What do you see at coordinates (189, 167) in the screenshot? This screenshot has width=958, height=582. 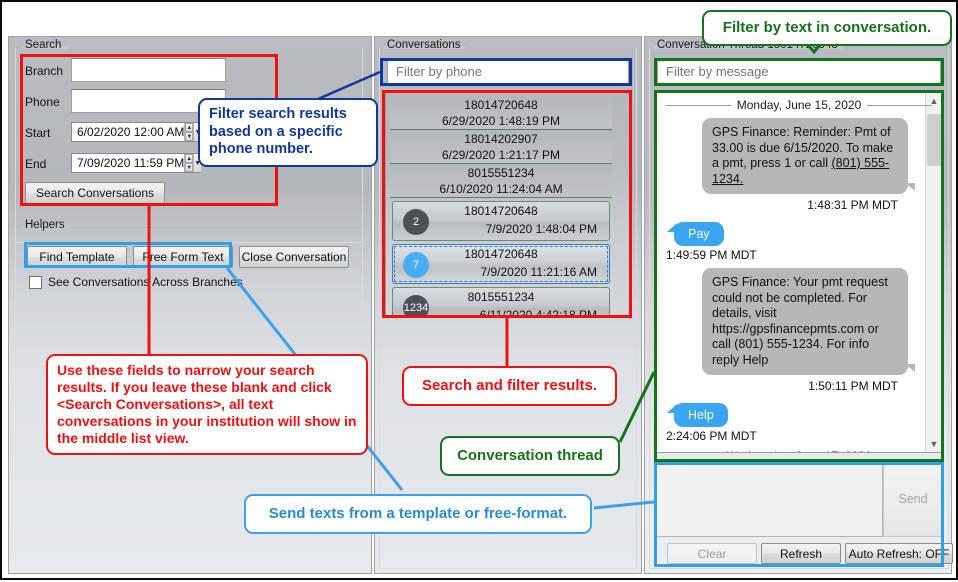 I see `end-spin-down: ▼` at bounding box center [189, 167].